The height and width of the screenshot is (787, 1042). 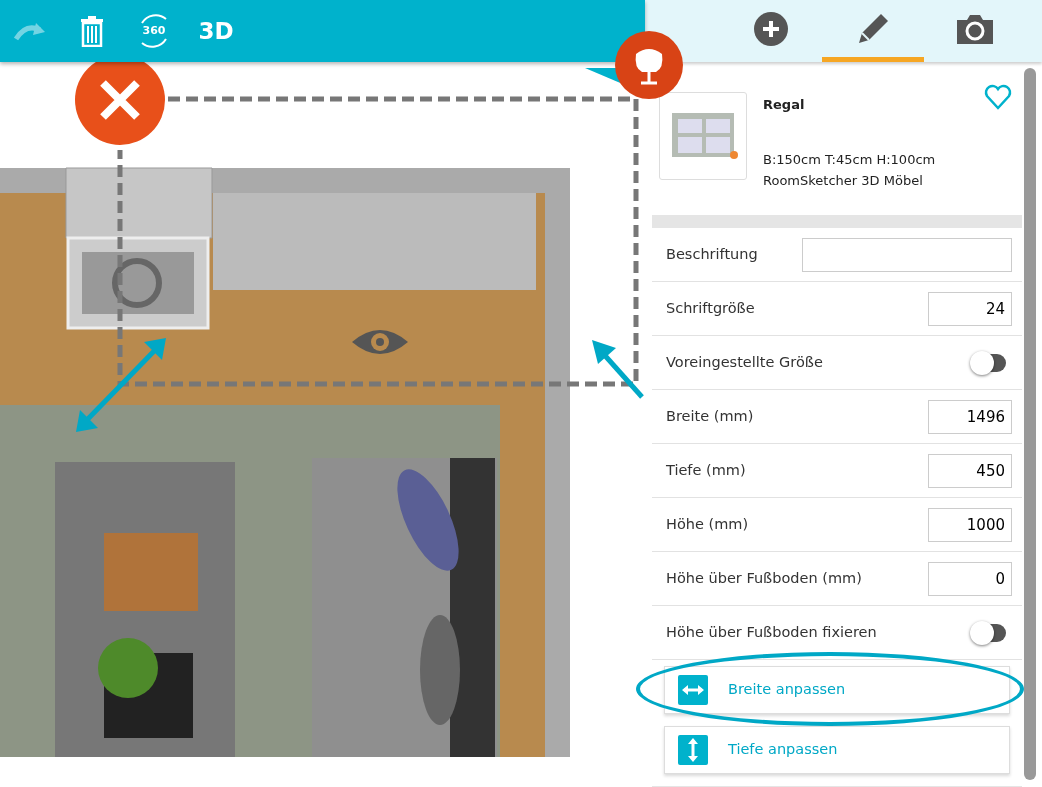 What do you see at coordinates (975, 28) in the screenshot?
I see `camera-icon` at bounding box center [975, 28].